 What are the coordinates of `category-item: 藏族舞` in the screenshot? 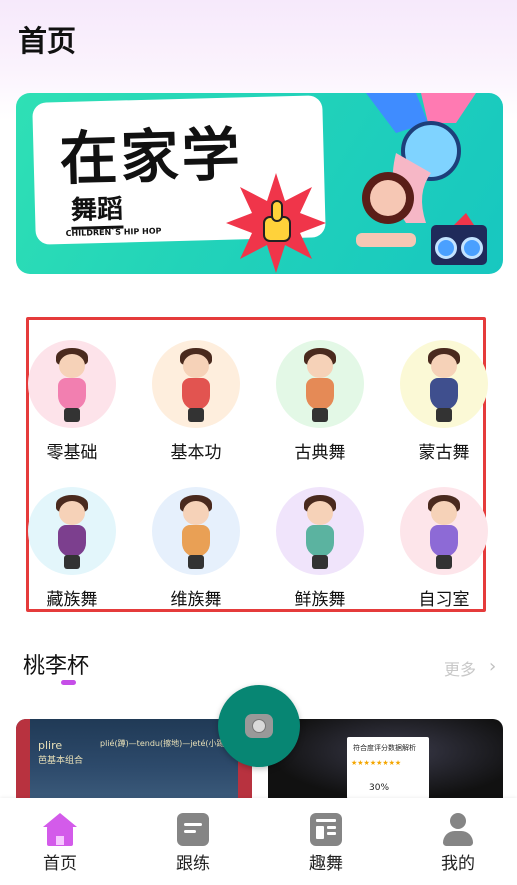 It's located at (72, 548).